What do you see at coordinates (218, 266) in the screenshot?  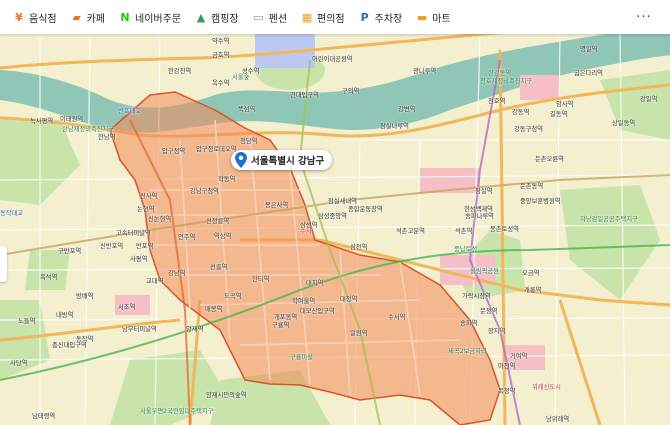 I see `place-label: 선릉역` at bounding box center [218, 266].